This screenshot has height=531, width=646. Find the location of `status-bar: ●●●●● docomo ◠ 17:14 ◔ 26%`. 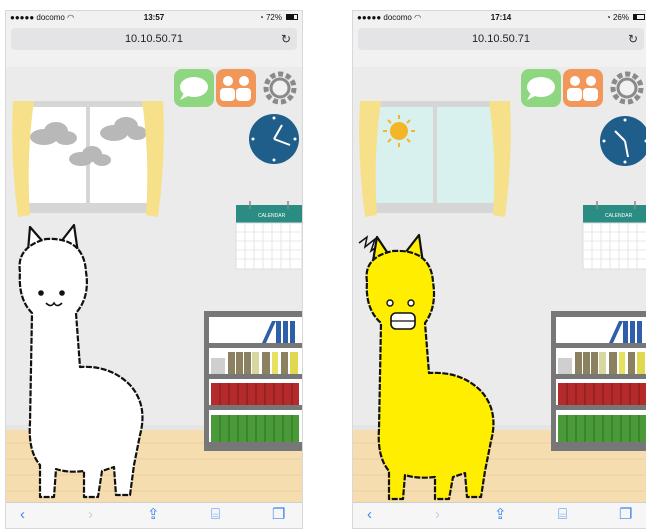

status-bar: ●●●●● docomo ◠ 17:14 ◔ 26% is located at coordinates (499, 18).